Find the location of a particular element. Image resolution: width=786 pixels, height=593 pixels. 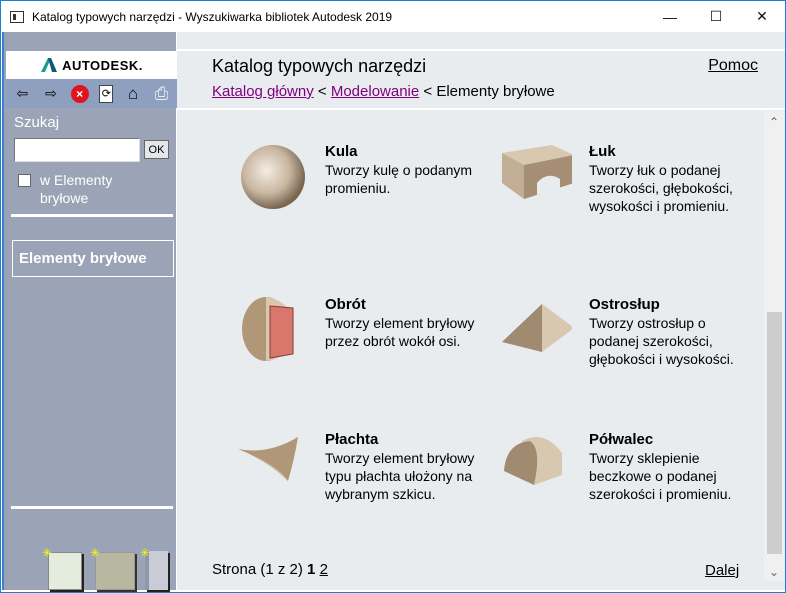

refresh-icon: ⟳ is located at coordinates (106, 93).